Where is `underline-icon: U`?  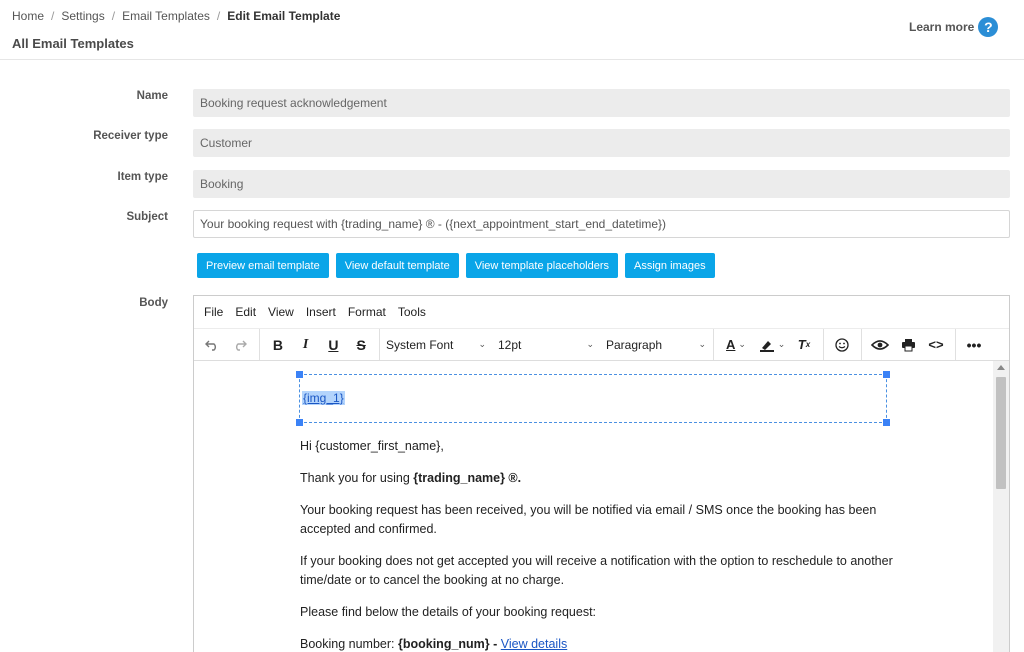
underline-icon: U is located at coordinates (334, 345).